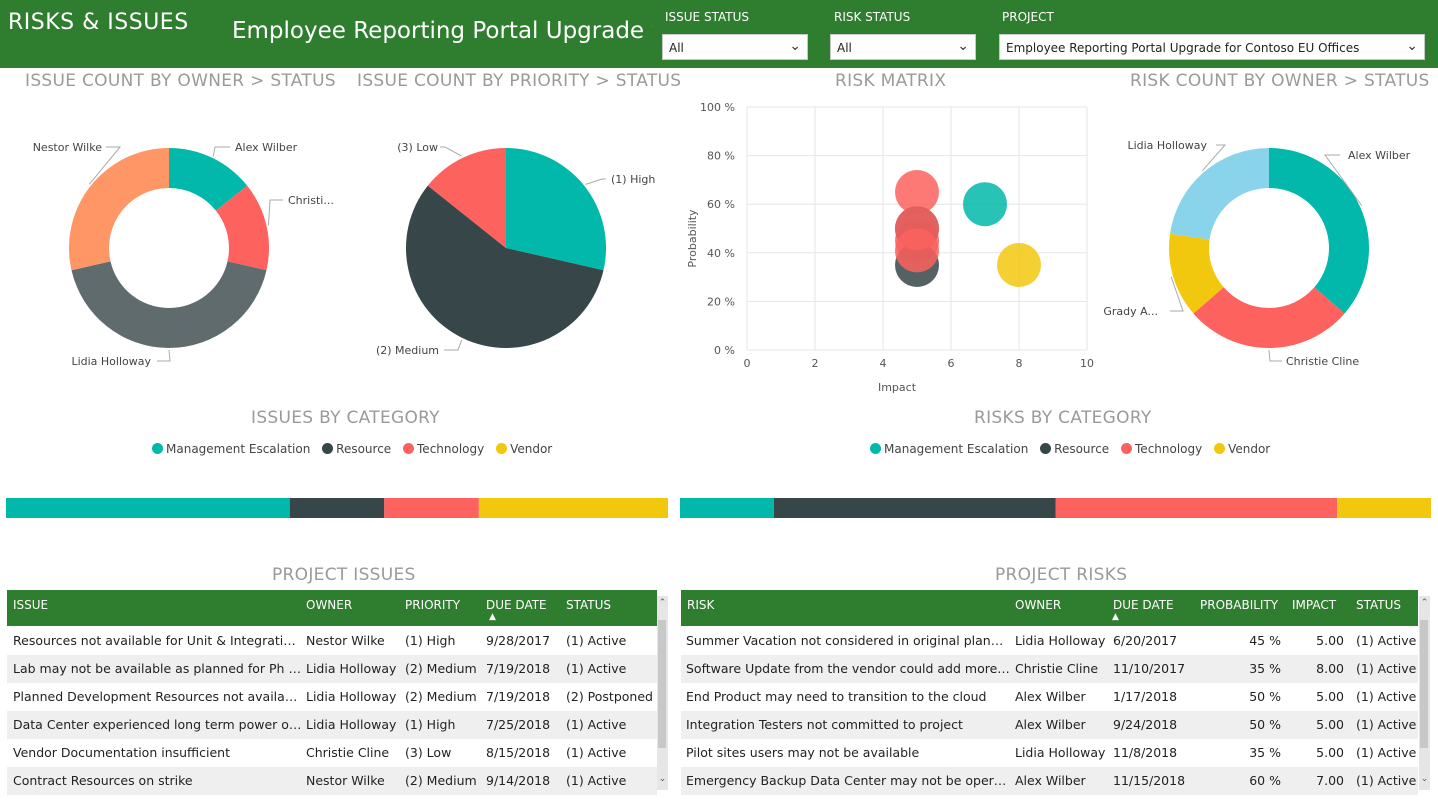 This screenshot has height=805, width=1438. Describe the element at coordinates (432, 605) in the screenshot. I see `column-header-priority: PRIORITY` at that location.